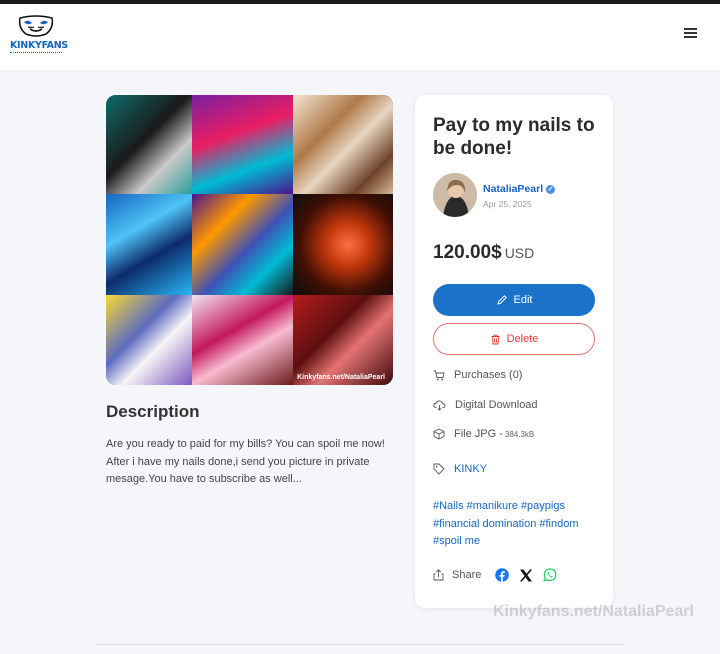 The height and width of the screenshot is (654, 720). I want to click on price: 120.00$ USD, so click(483, 253).